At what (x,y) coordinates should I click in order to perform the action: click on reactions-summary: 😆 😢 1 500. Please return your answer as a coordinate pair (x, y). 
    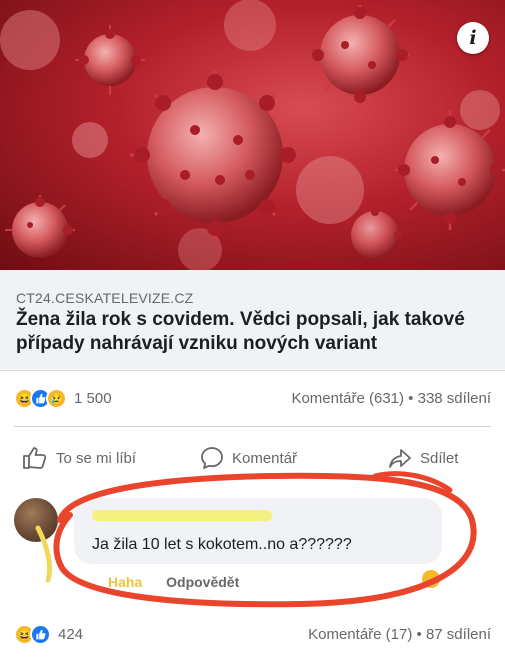
    Looking at the image, I should click on (63, 398).